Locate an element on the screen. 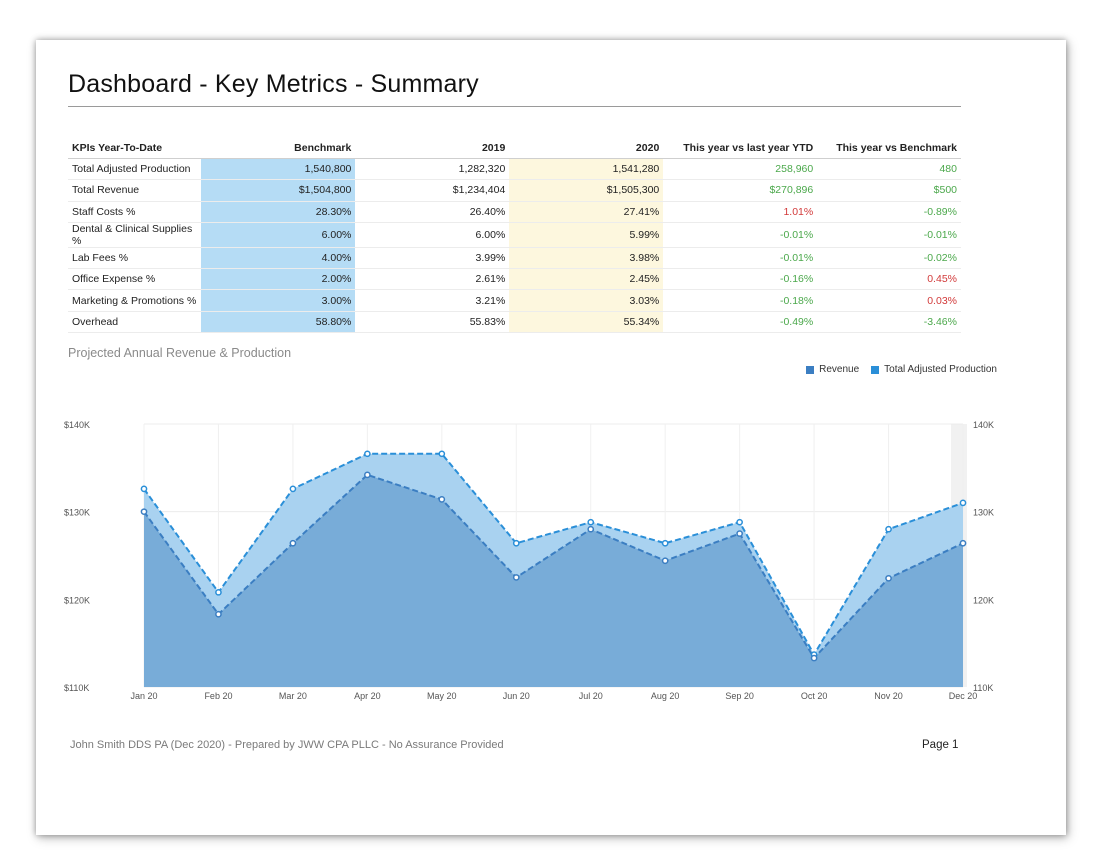 Image resolution: width=1100 pixels, height=850 pixels. x-axis-tick-label: Oct 20 is located at coordinates (814, 696).